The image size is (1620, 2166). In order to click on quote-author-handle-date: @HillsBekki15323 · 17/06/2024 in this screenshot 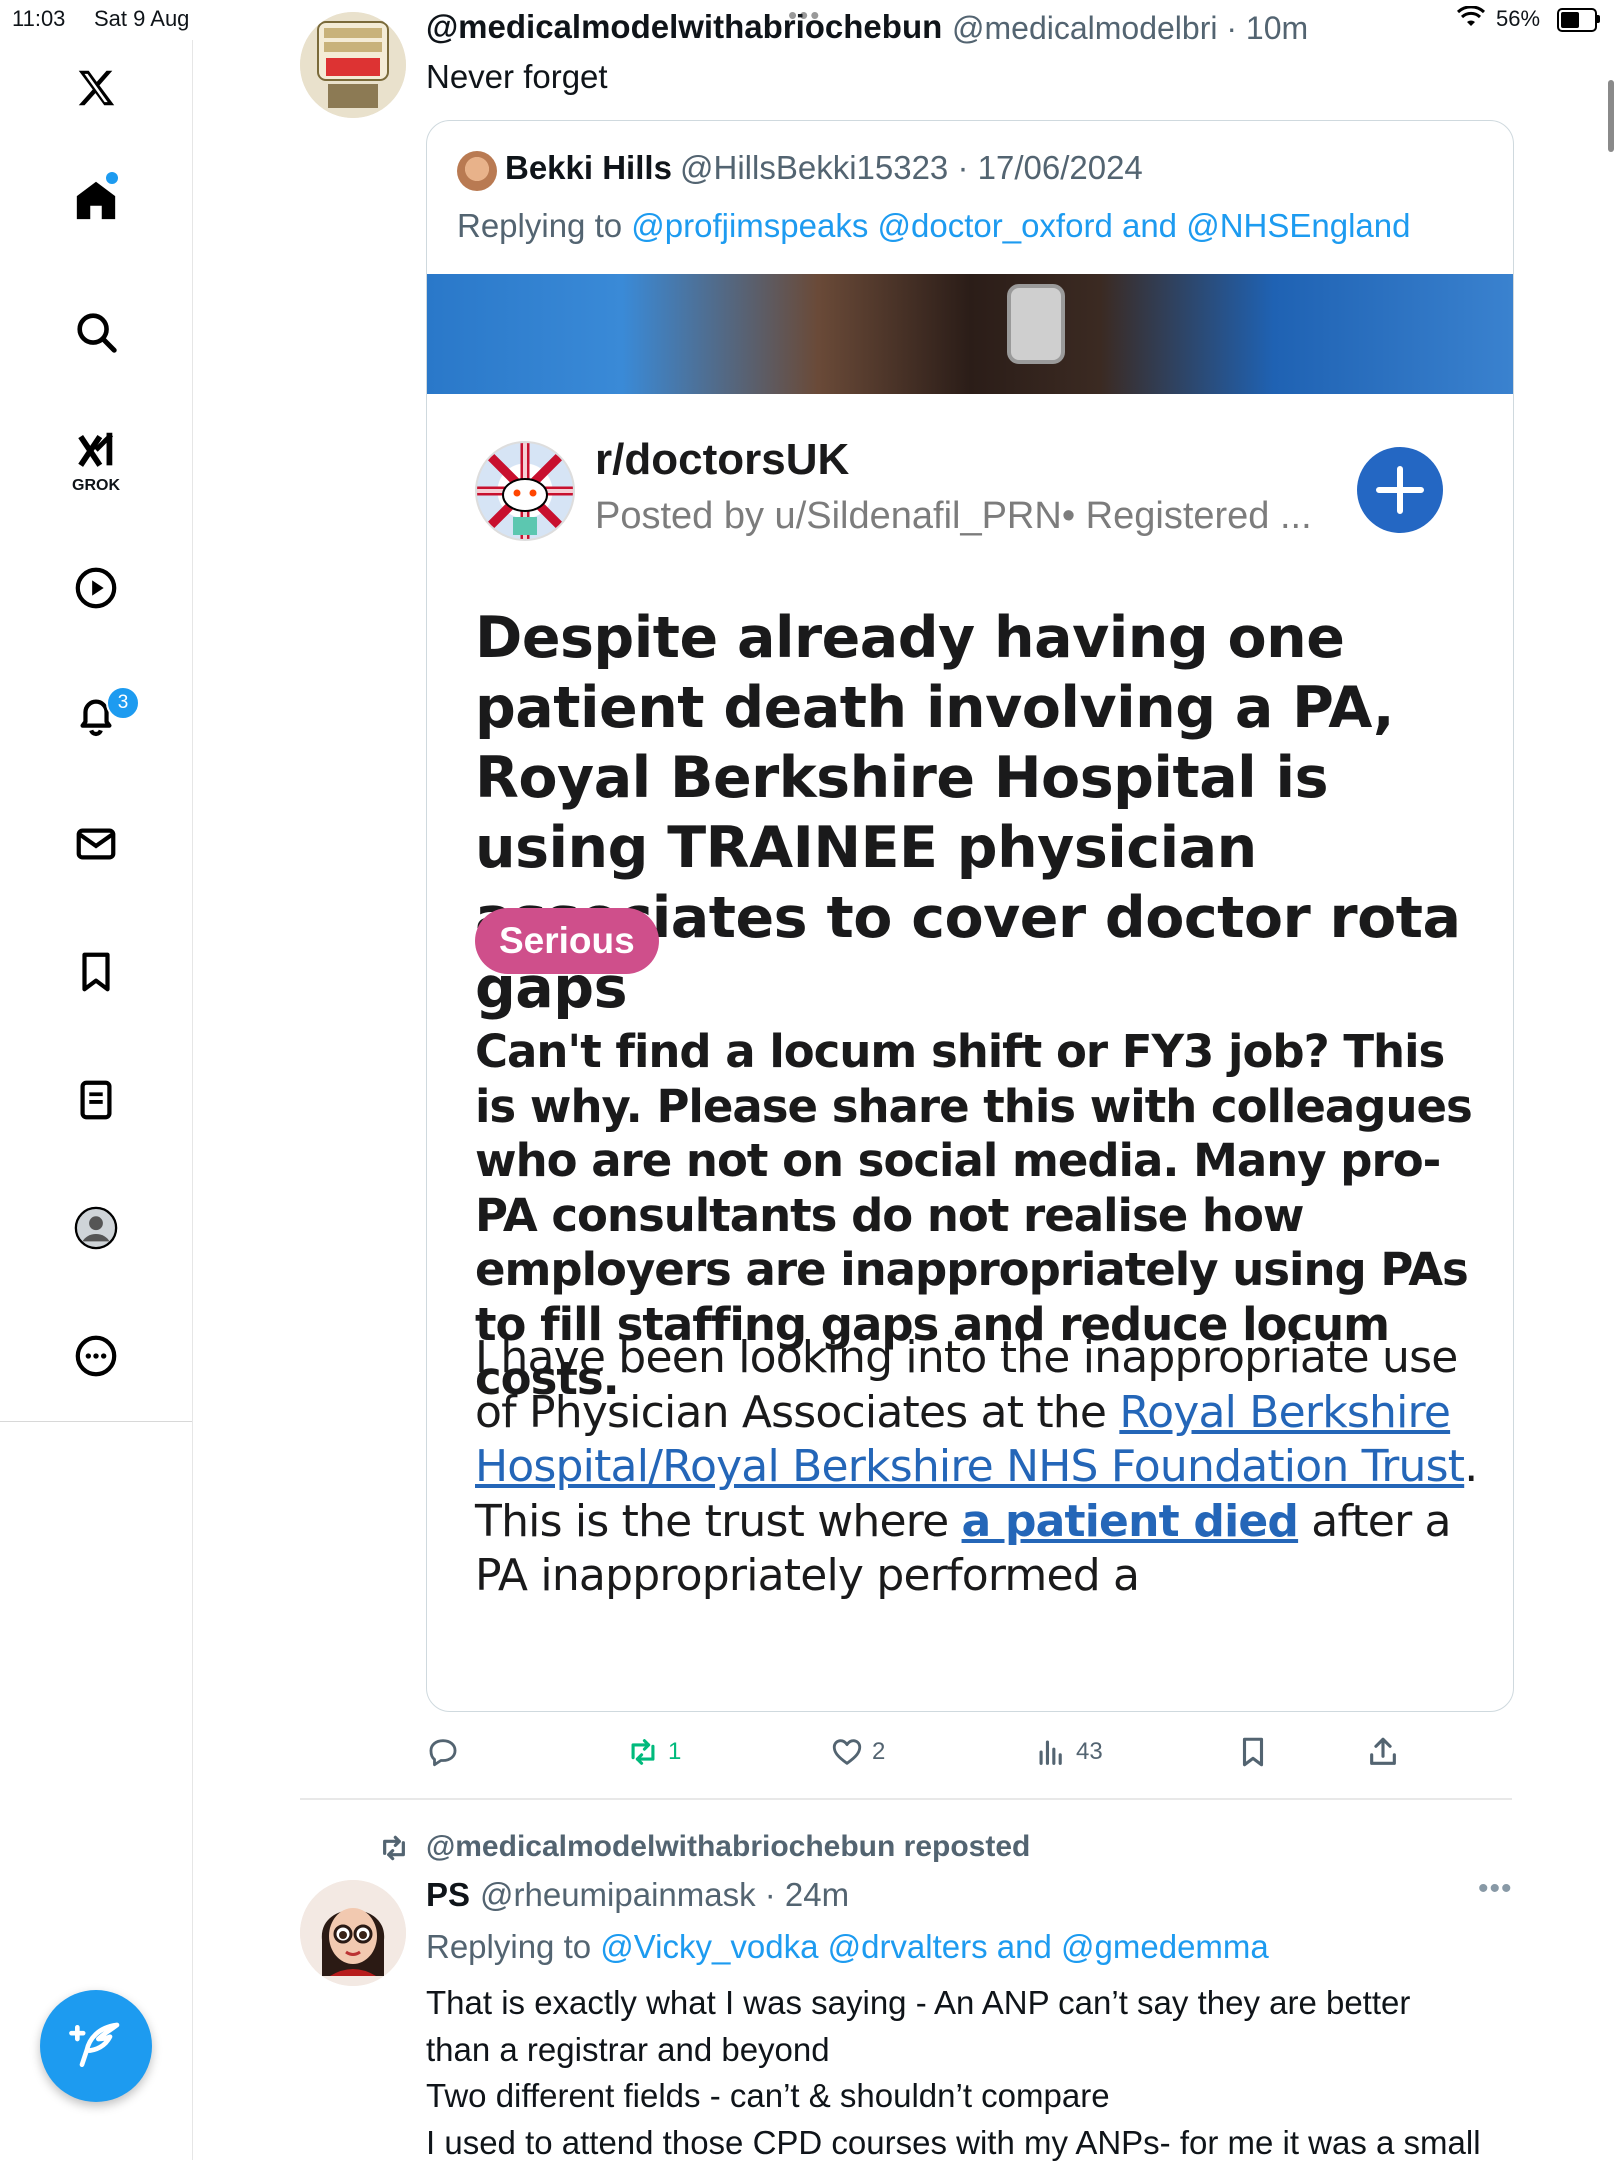, I will do `click(911, 168)`.